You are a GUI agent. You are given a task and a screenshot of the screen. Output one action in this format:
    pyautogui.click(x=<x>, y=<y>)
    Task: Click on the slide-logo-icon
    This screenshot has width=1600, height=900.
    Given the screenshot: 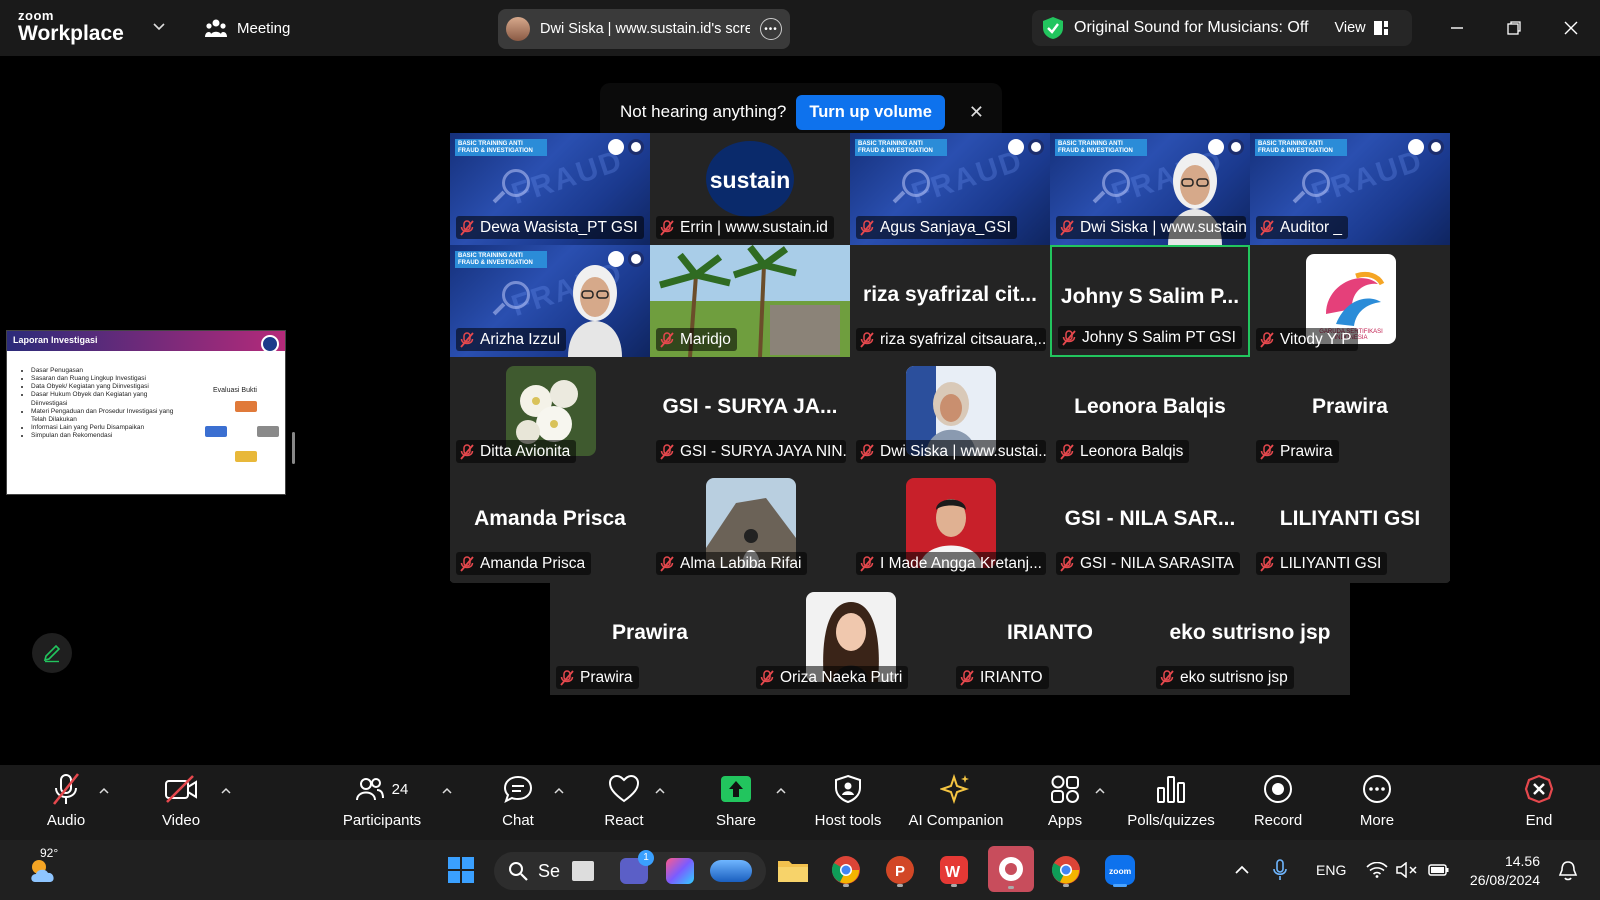 What is the action you would take?
    pyautogui.click(x=270, y=344)
    